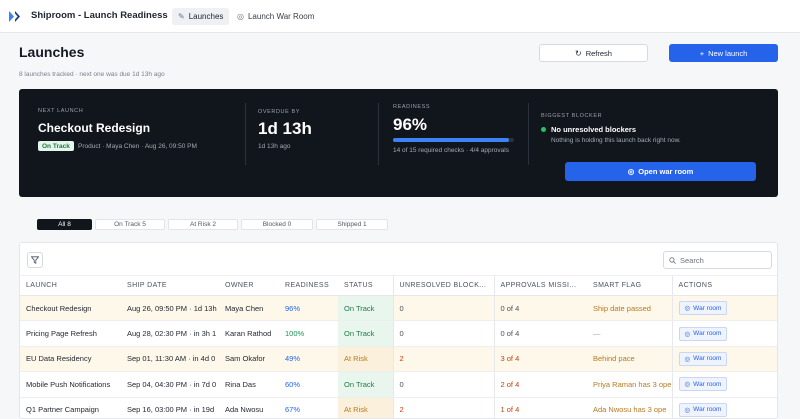 This screenshot has width=800, height=419. Describe the element at coordinates (249, 333) in the screenshot. I see `owner: Karan Rathod` at that location.